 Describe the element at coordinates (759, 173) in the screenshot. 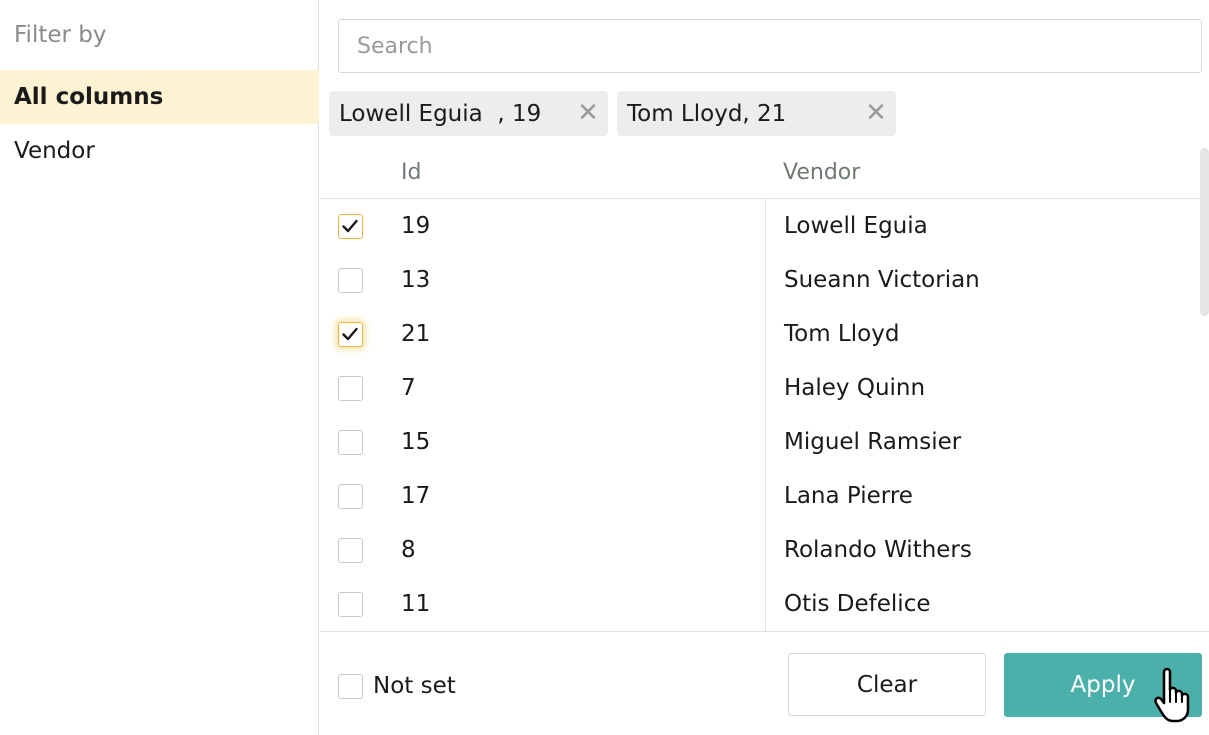

I see `table-header: Id Vendor` at that location.